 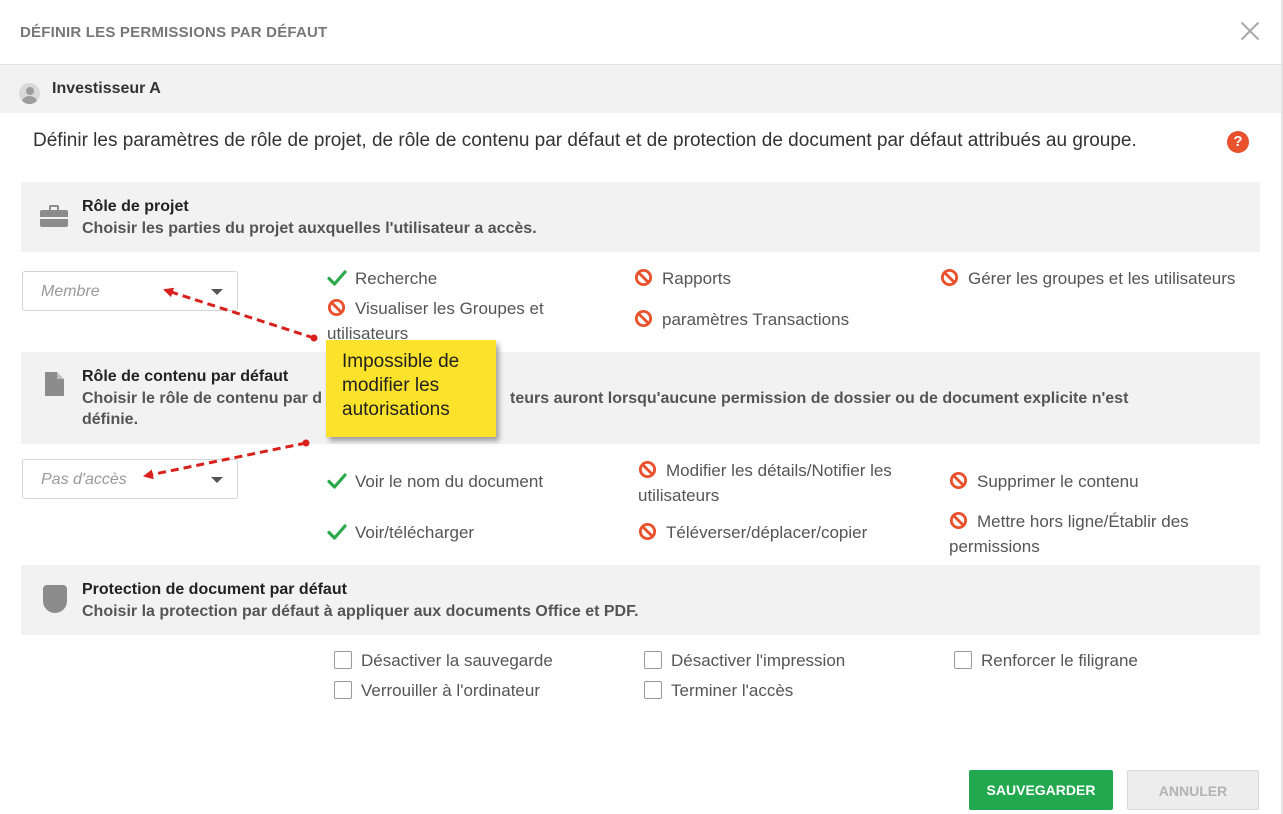 What do you see at coordinates (718, 691) in the screenshot?
I see `checkbox-terminate-access: Terminer l'accès` at bounding box center [718, 691].